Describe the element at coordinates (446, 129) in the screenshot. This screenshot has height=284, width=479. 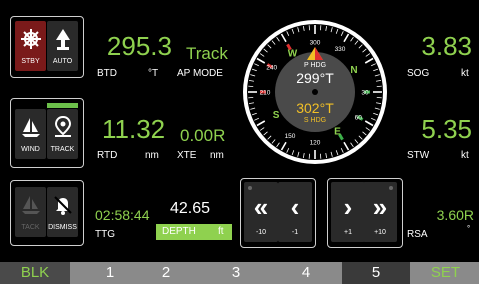
I see `stw-value: 5.35` at that location.